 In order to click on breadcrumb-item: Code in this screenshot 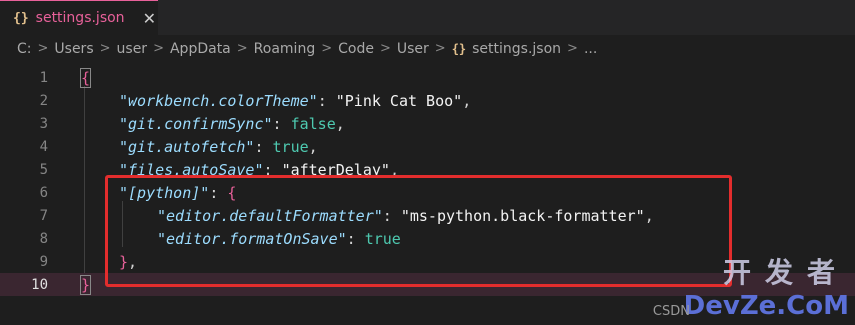, I will do `click(356, 49)`.